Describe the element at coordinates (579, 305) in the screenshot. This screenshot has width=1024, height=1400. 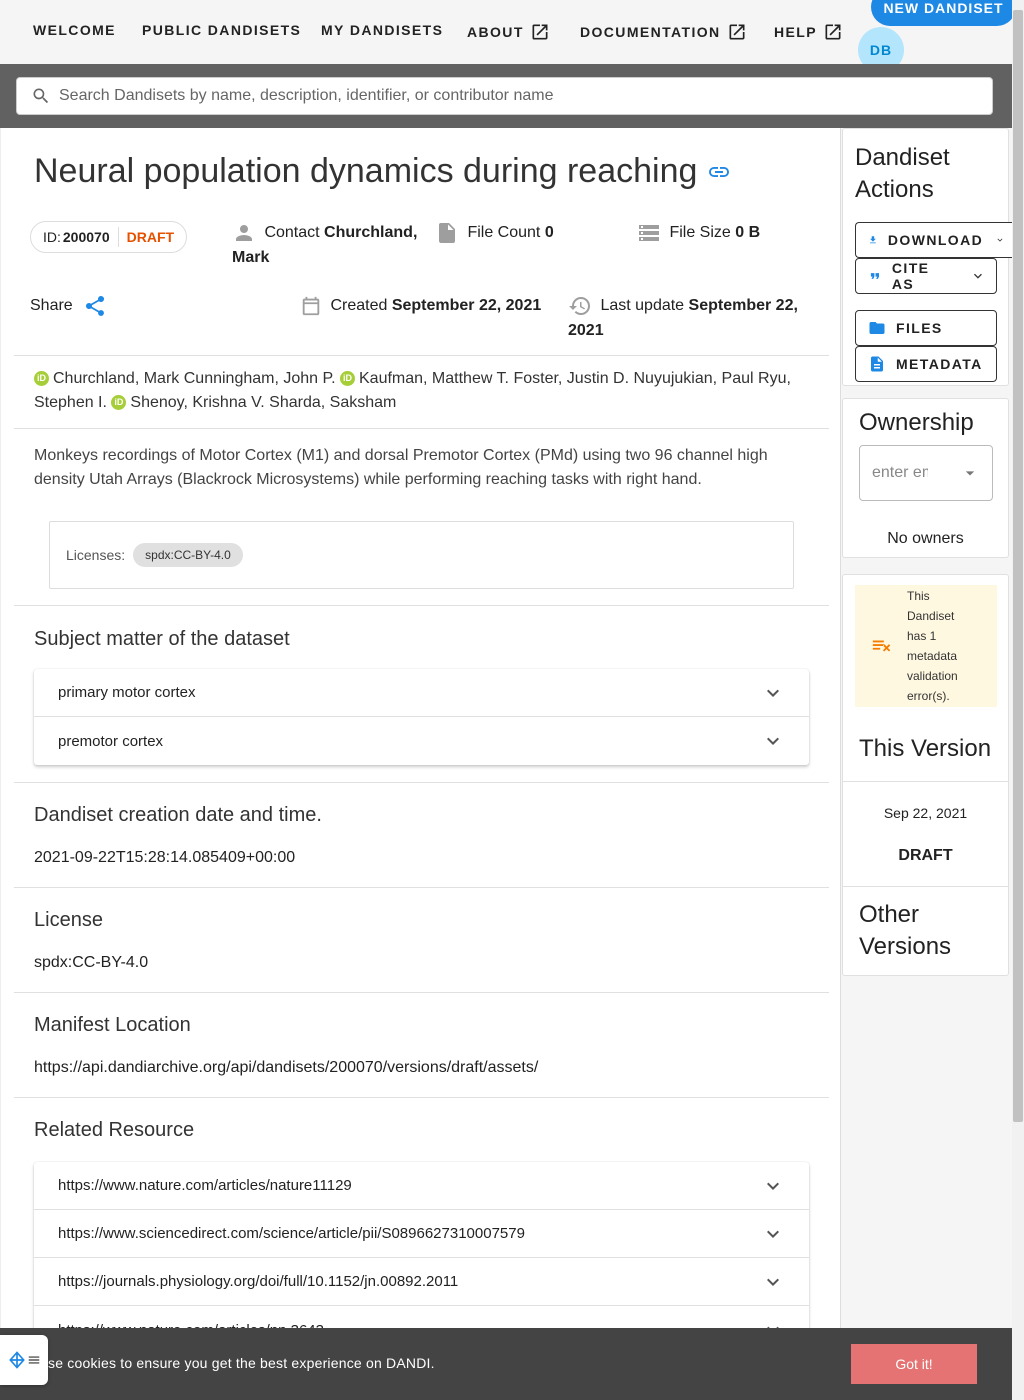
I see `history-icon` at that location.